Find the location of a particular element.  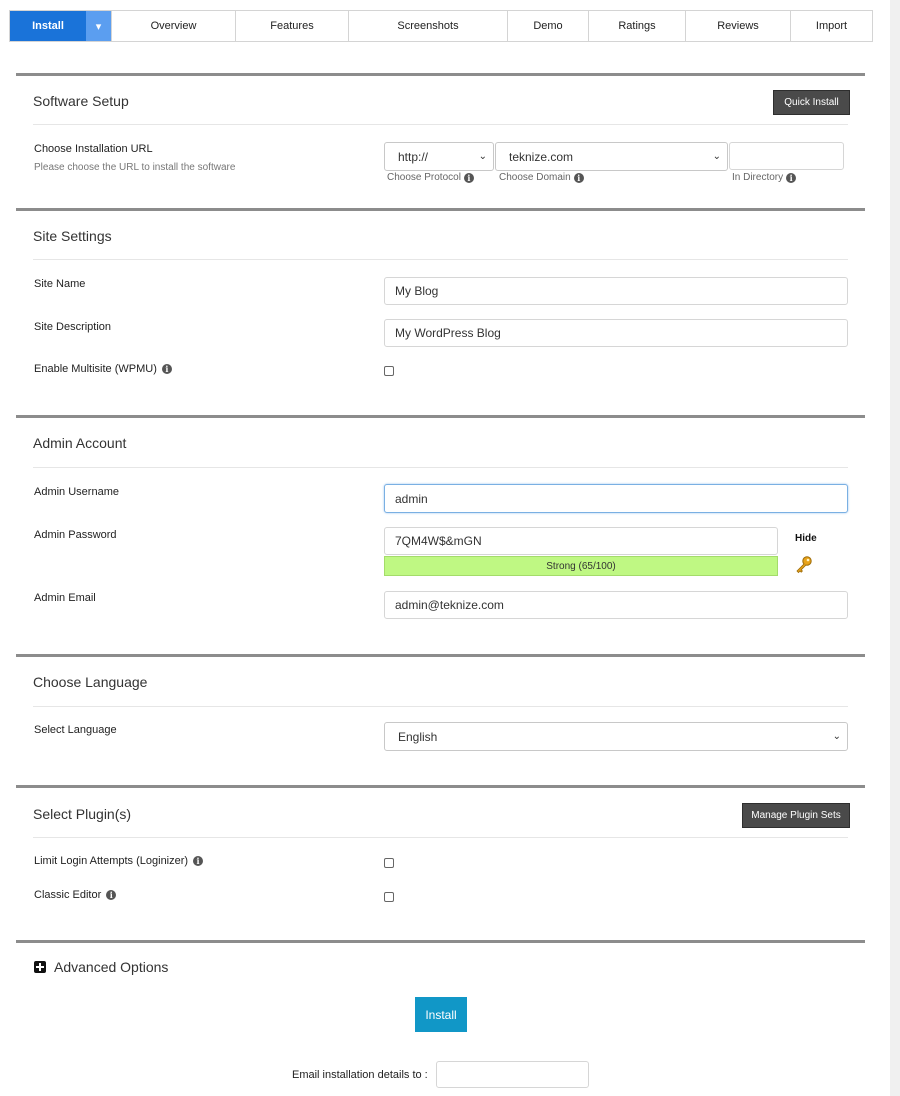

admin-password-input: 7QM4W$&mGN is located at coordinates (581, 541).